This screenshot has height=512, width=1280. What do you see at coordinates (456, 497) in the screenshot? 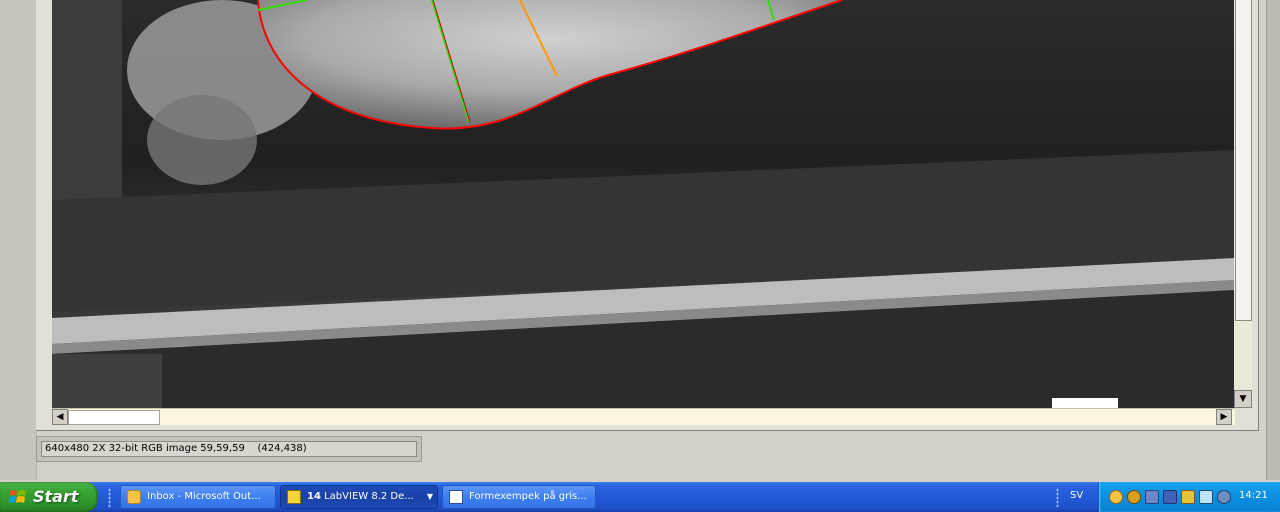
I see `word-icon` at bounding box center [456, 497].